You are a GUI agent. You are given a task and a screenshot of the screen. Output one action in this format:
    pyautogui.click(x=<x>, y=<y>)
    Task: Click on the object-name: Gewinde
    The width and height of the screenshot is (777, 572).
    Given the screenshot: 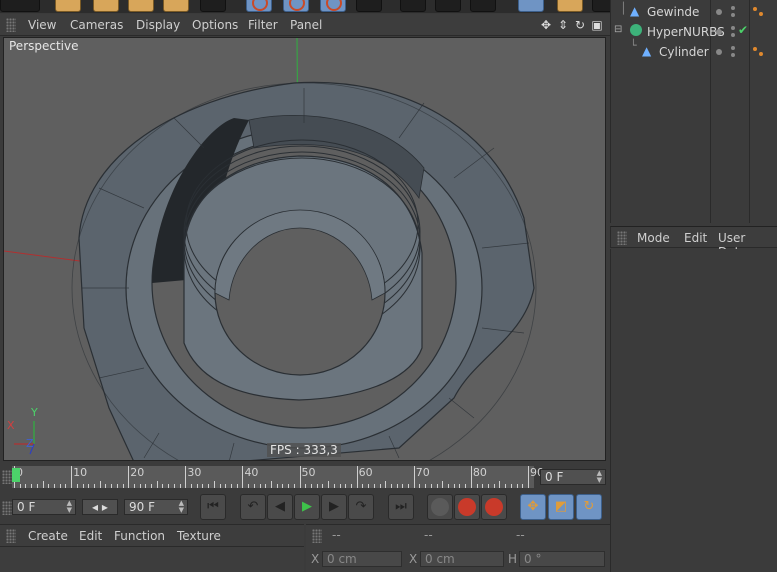 What is the action you would take?
    pyautogui.click(x=673, y=12)
    